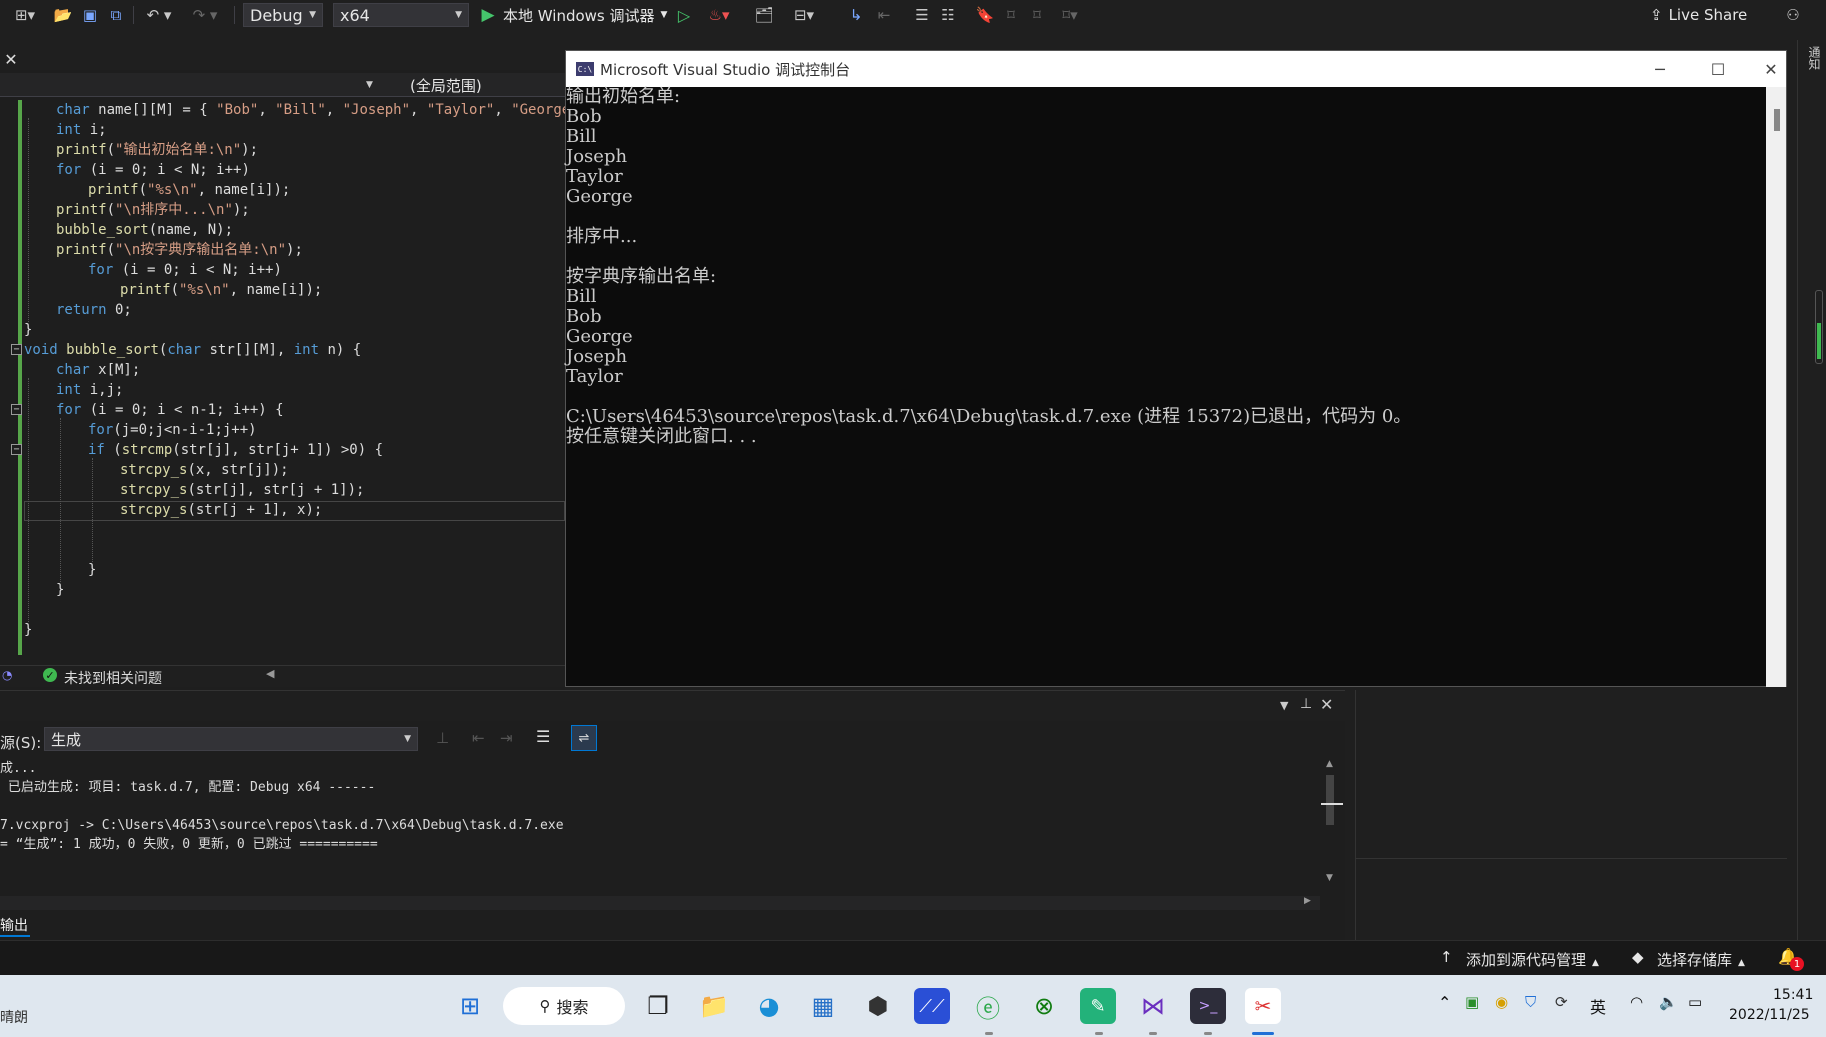  Describe the element at coordinates (90, 15) in the screenshot. I see `save-icon: ▣` at that location.